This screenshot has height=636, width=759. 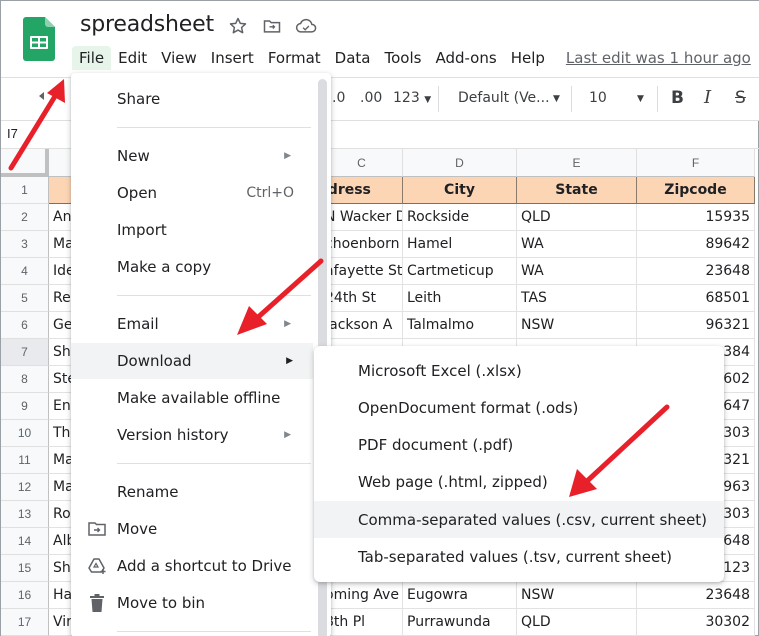 What do you see at coordinates (362, 163) in the screenshot?
I see `column-header-c: C` at bounding box center [362, 163].